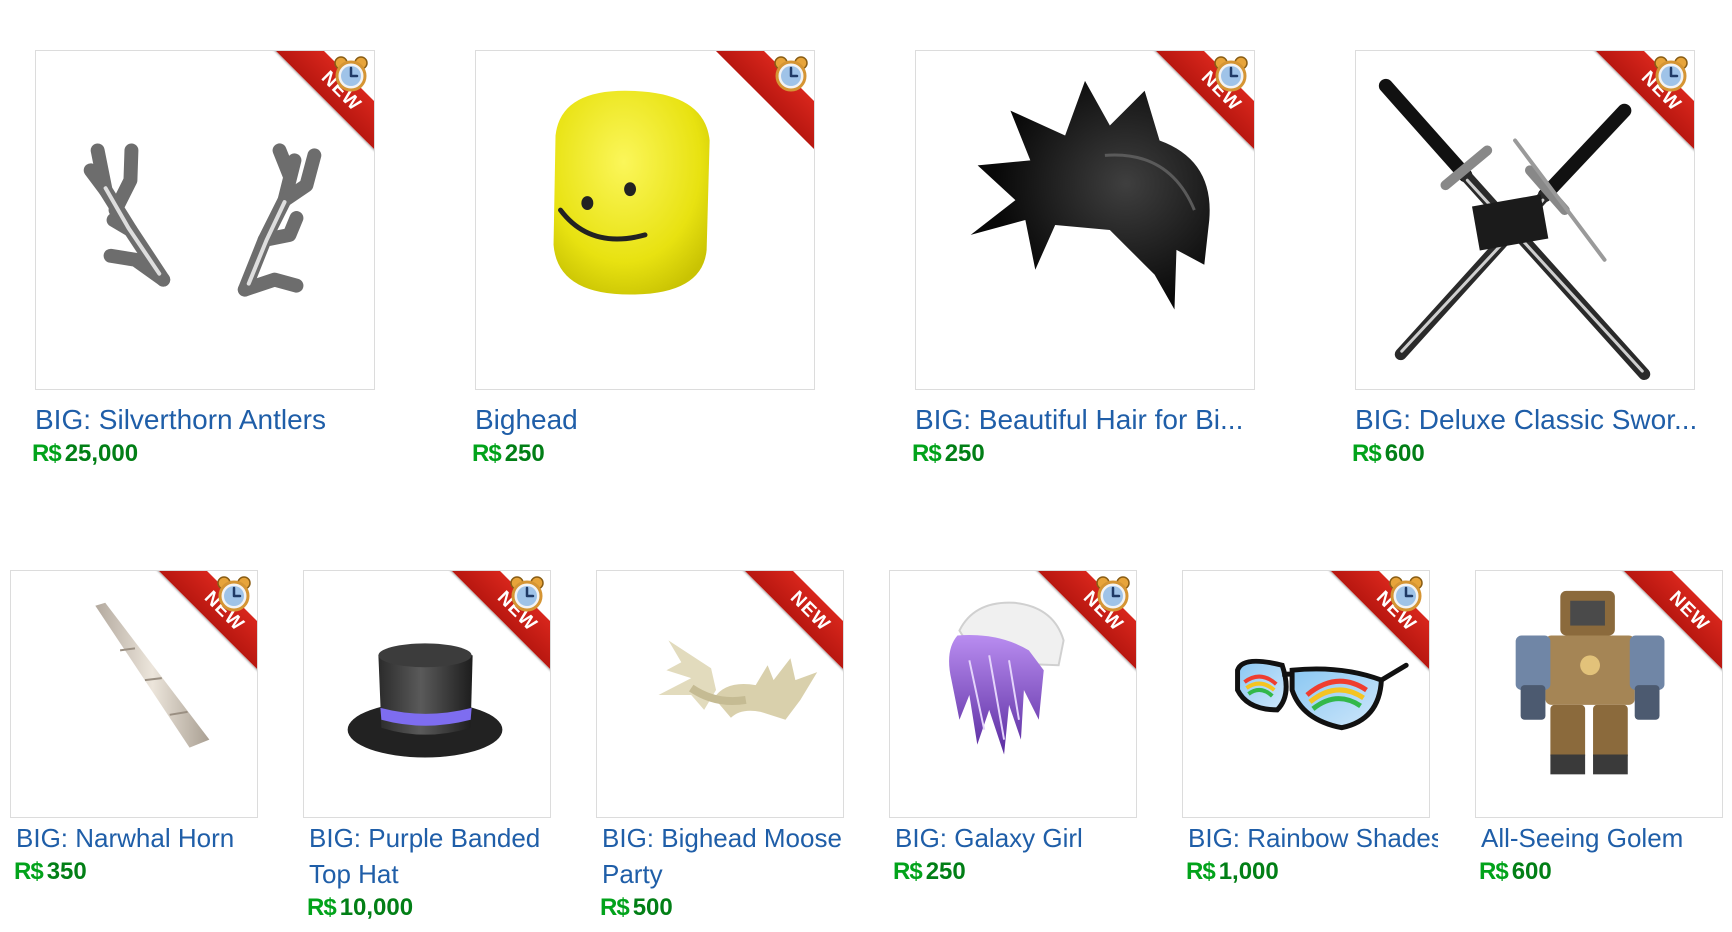 Image resolution: width=1732 pixels, height=932 pixels. I want to click on item-name-link: All-Seeing Golem, so click(1606, 838).